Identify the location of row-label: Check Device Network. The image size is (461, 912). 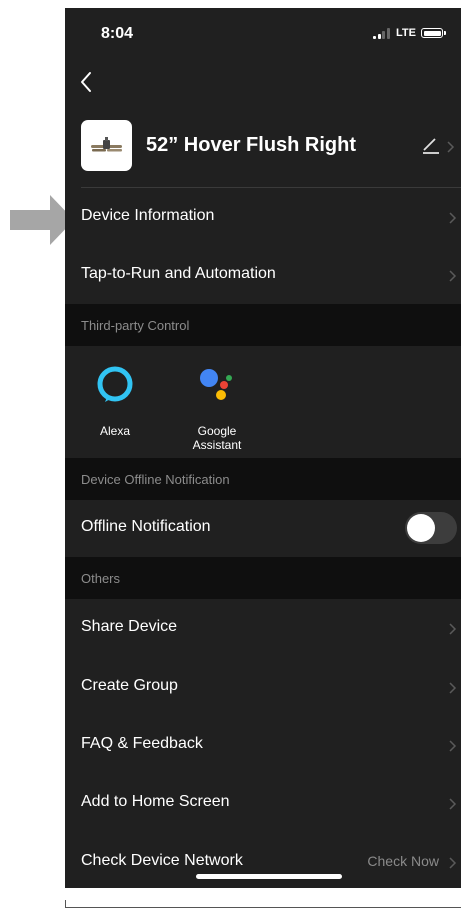
(162, 860).